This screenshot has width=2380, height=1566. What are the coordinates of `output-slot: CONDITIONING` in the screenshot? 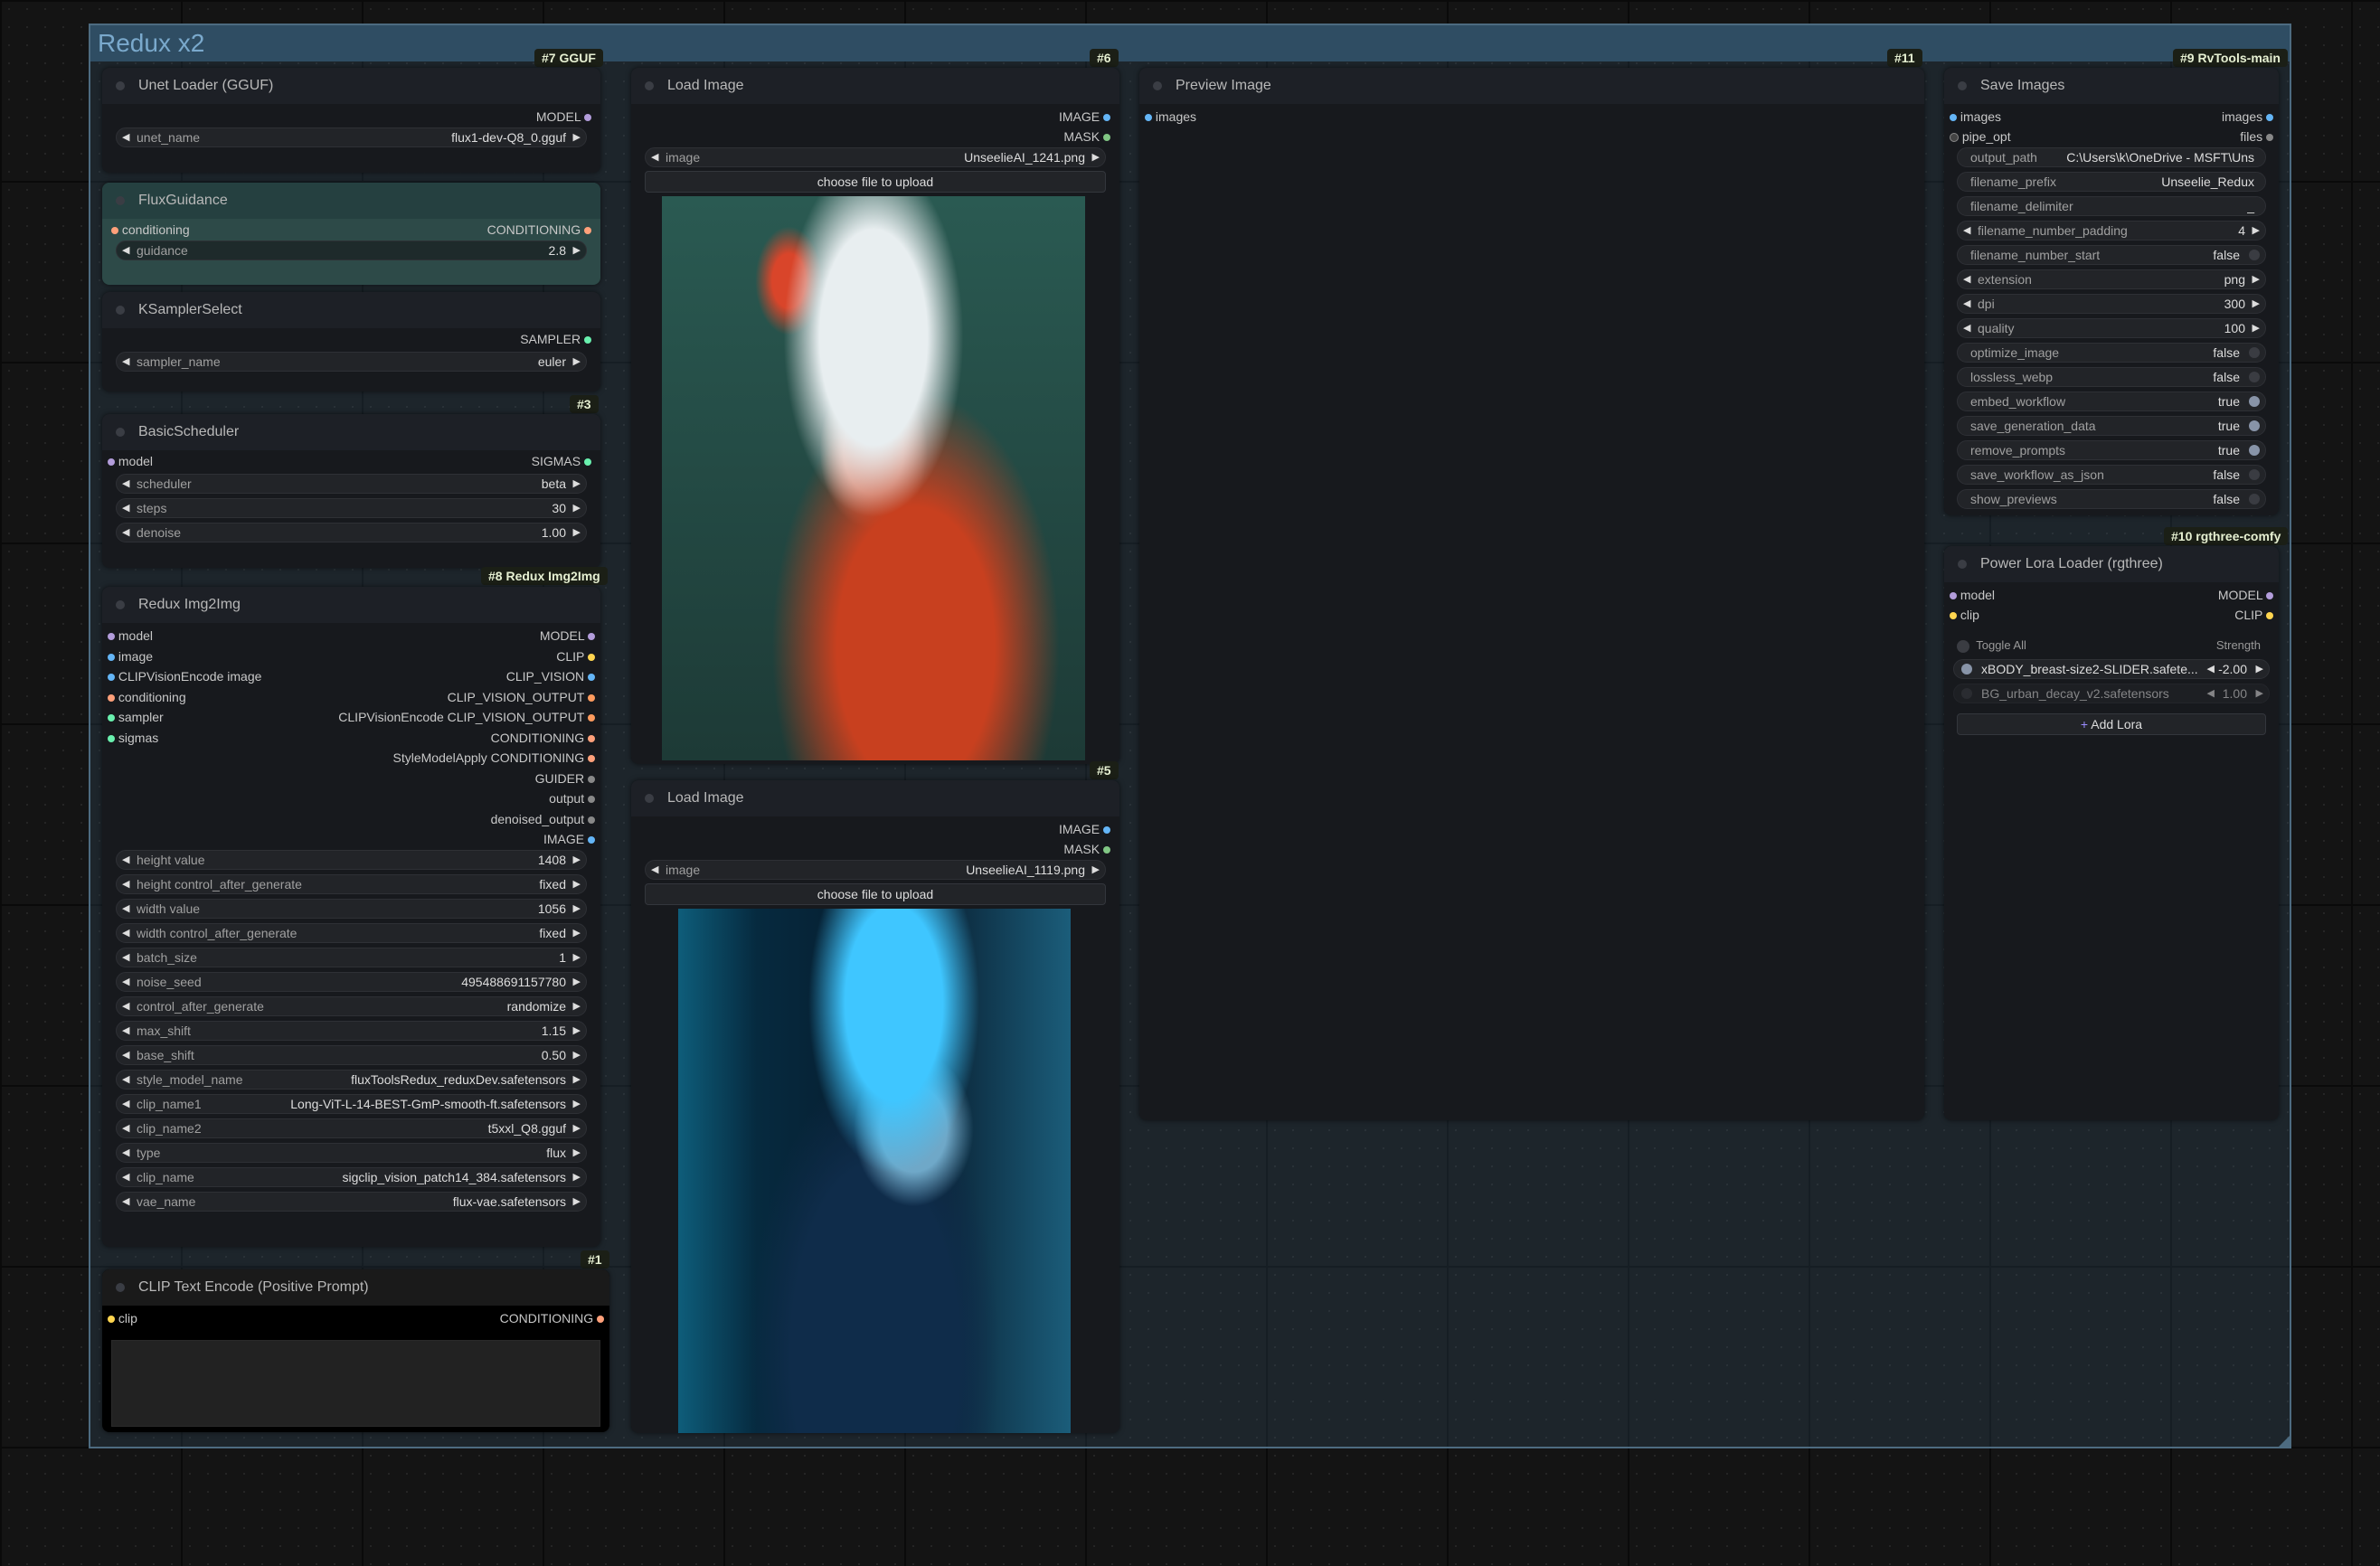 It's located at (543, 738).